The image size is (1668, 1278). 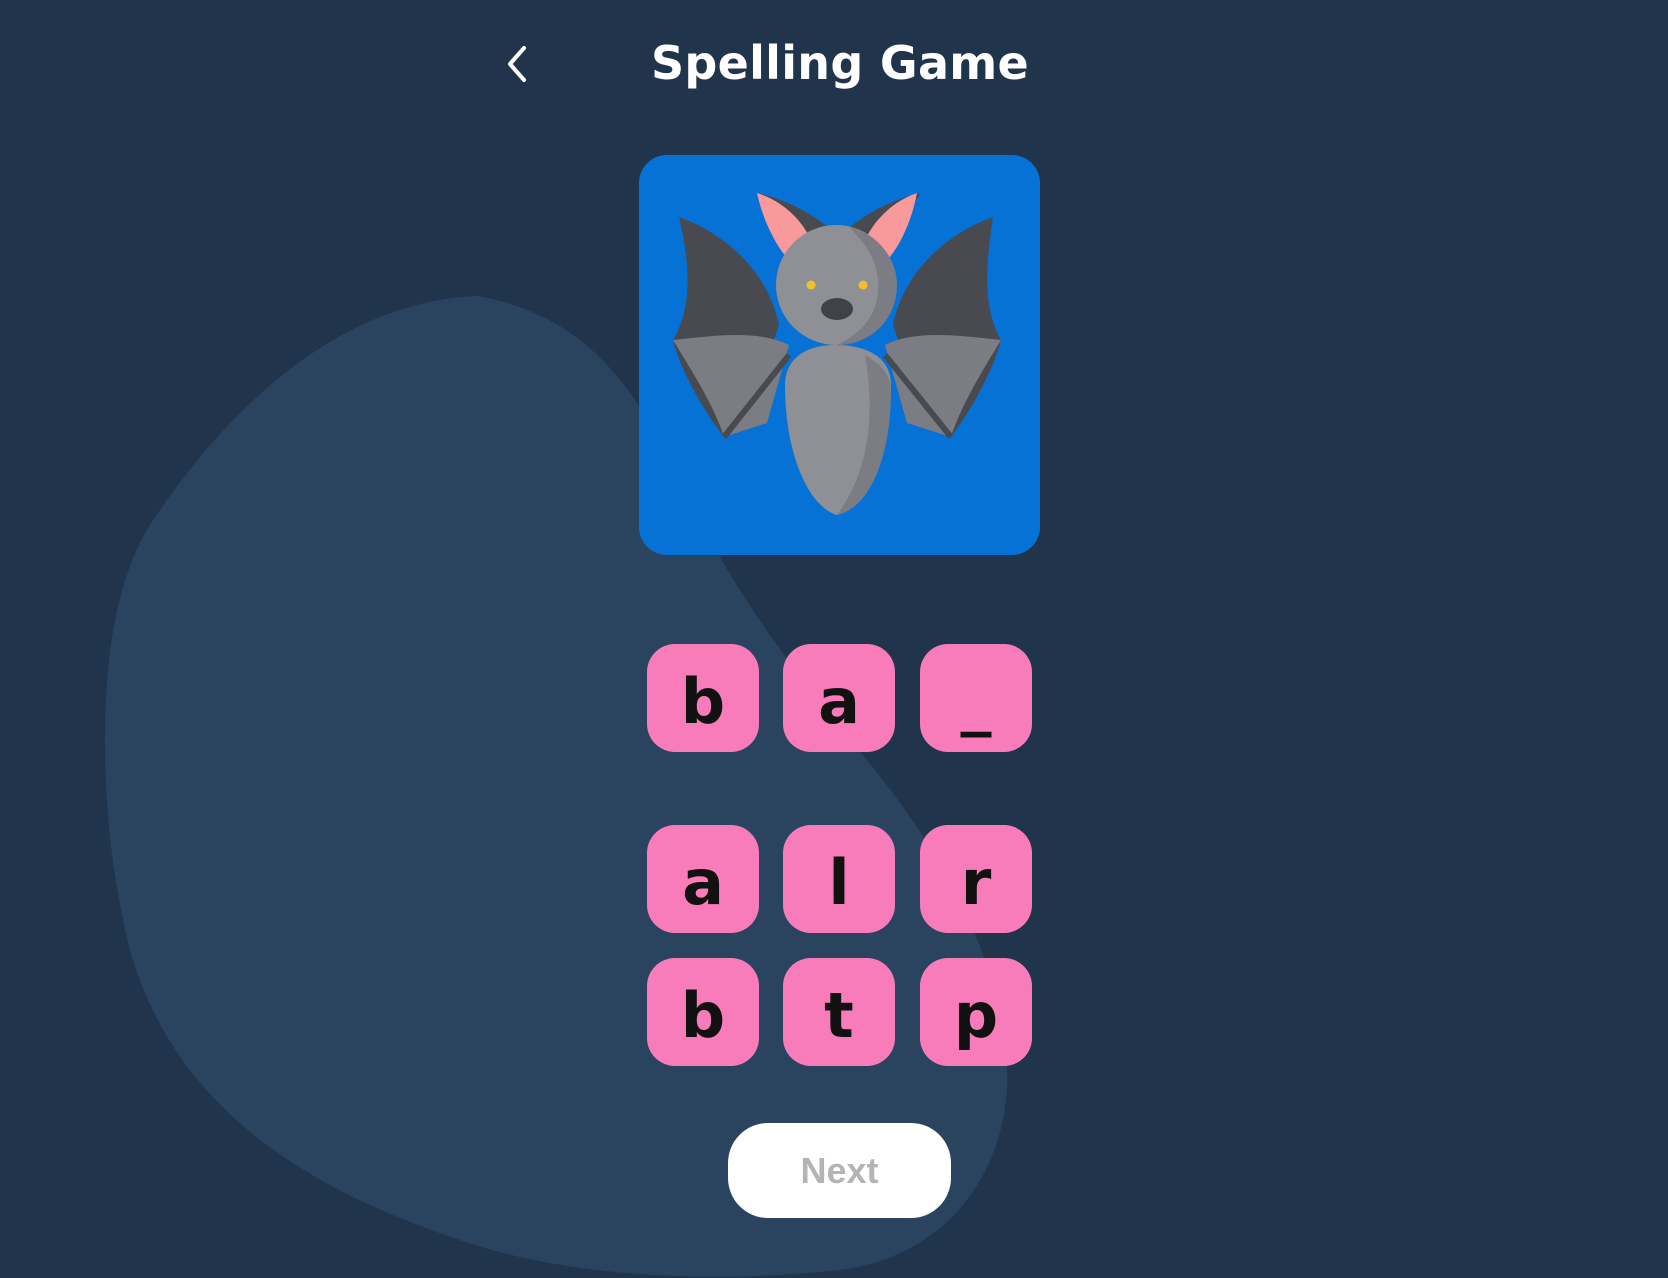 What do you see at coordinates (839, 1012) in the screenshot?
I see `letter-choice-t: t` at bounding box center [839, 1012].